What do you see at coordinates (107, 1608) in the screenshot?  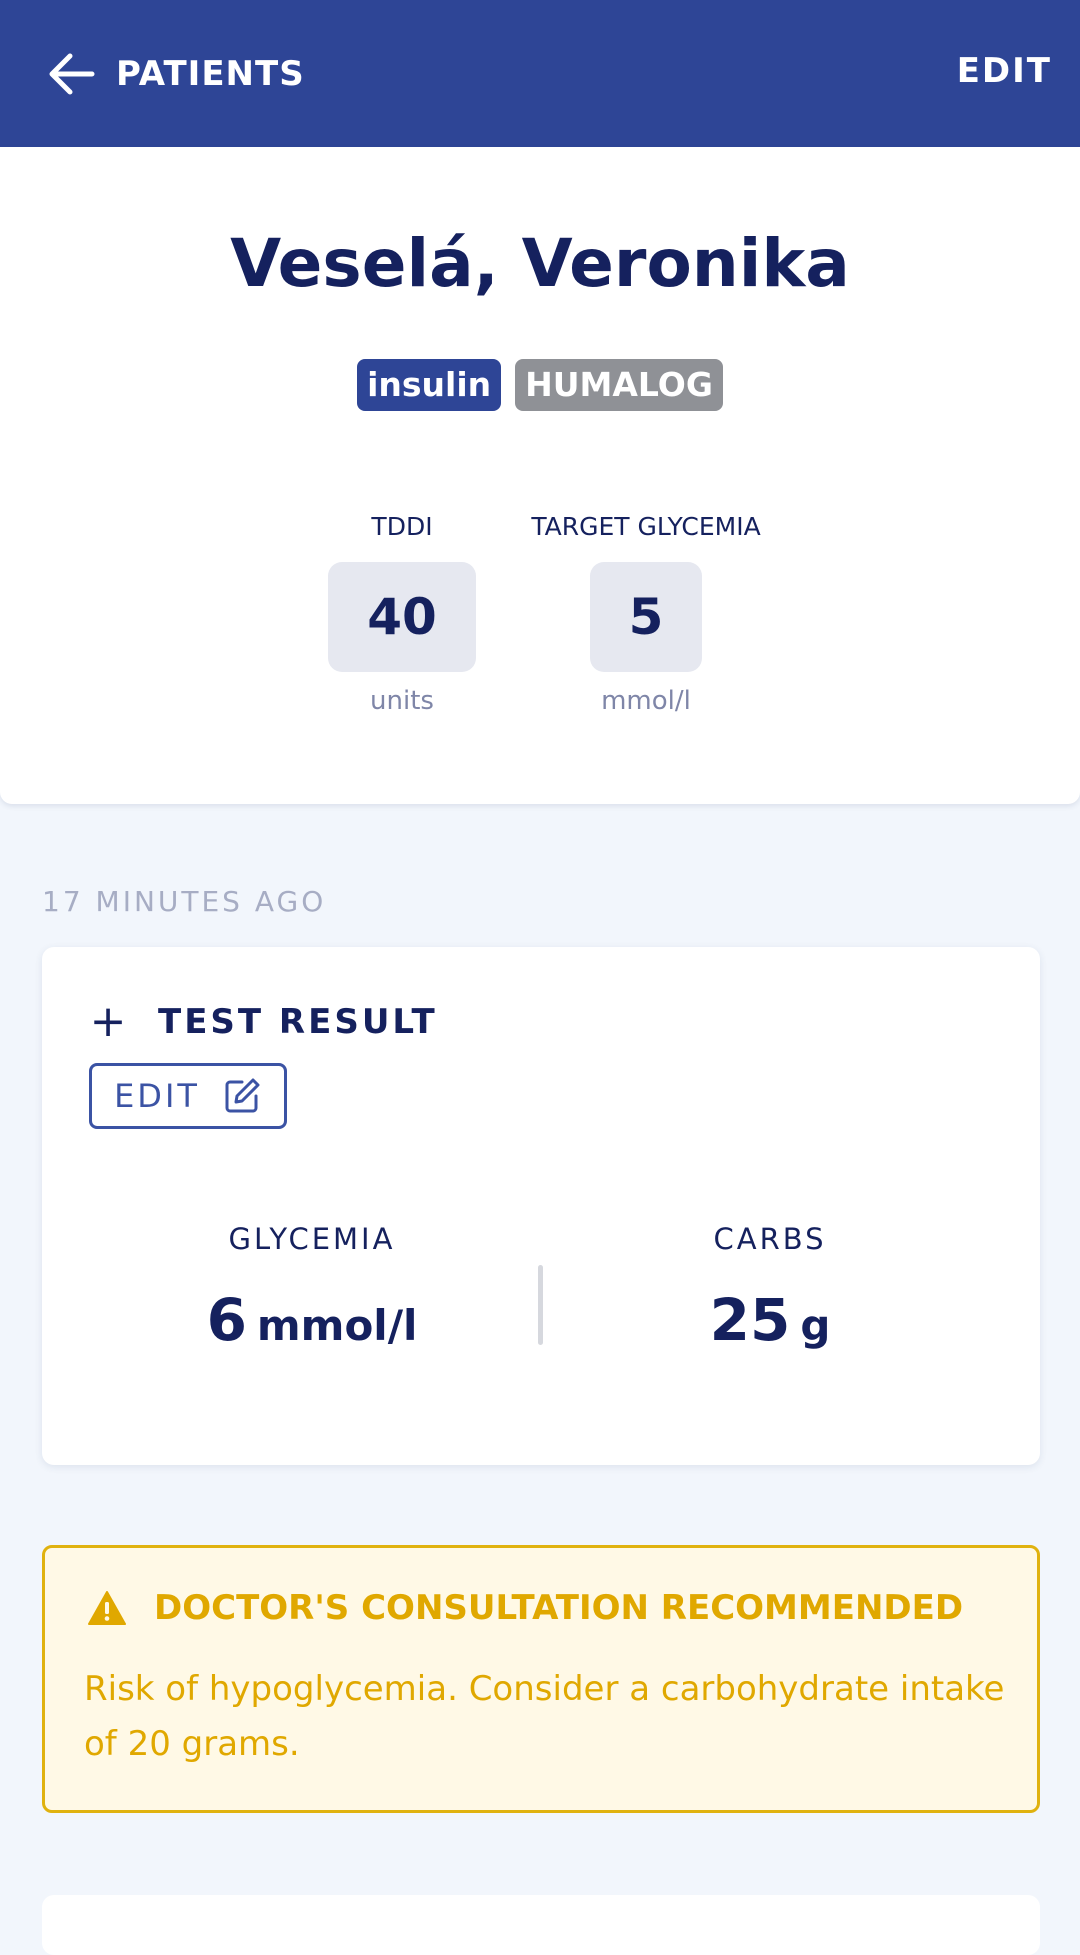 I see `warning-triangle-icon` at bounding box center [107, 1608].